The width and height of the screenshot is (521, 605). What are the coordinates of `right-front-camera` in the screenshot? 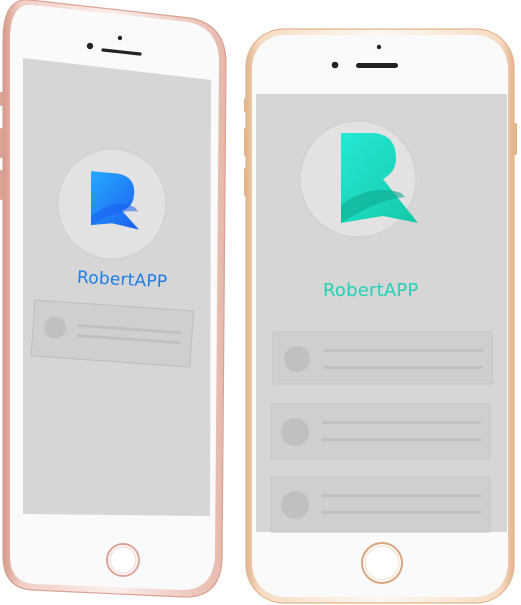 It's located at (335, 65).